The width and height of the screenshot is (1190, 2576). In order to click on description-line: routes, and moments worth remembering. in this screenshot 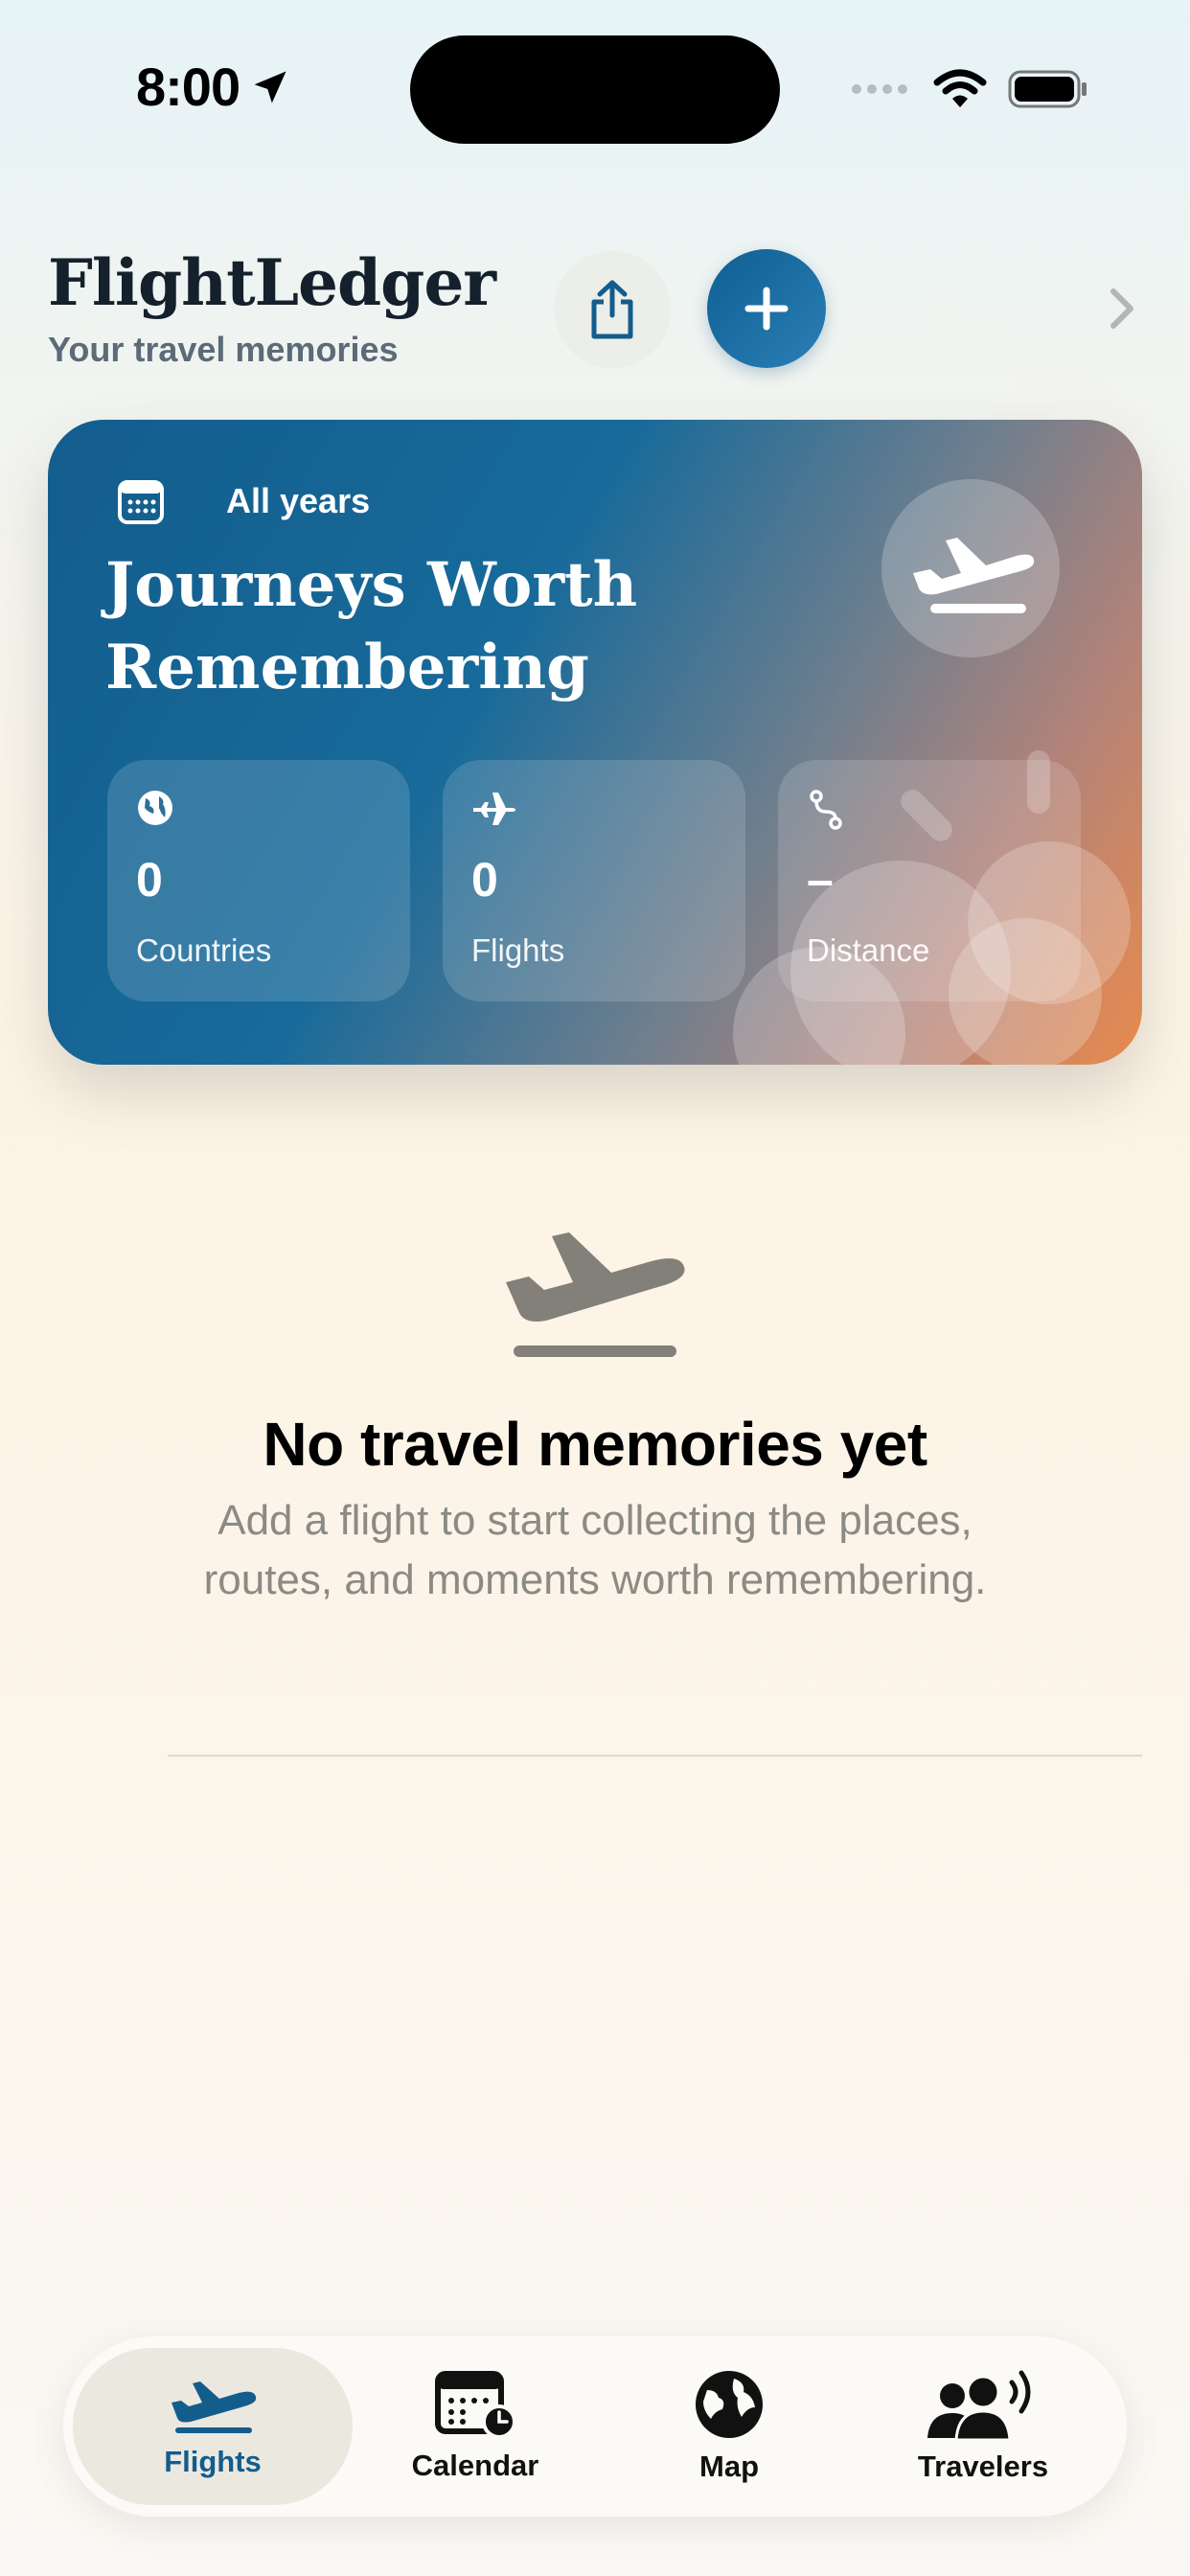, I will do `click(595, 1579)`.